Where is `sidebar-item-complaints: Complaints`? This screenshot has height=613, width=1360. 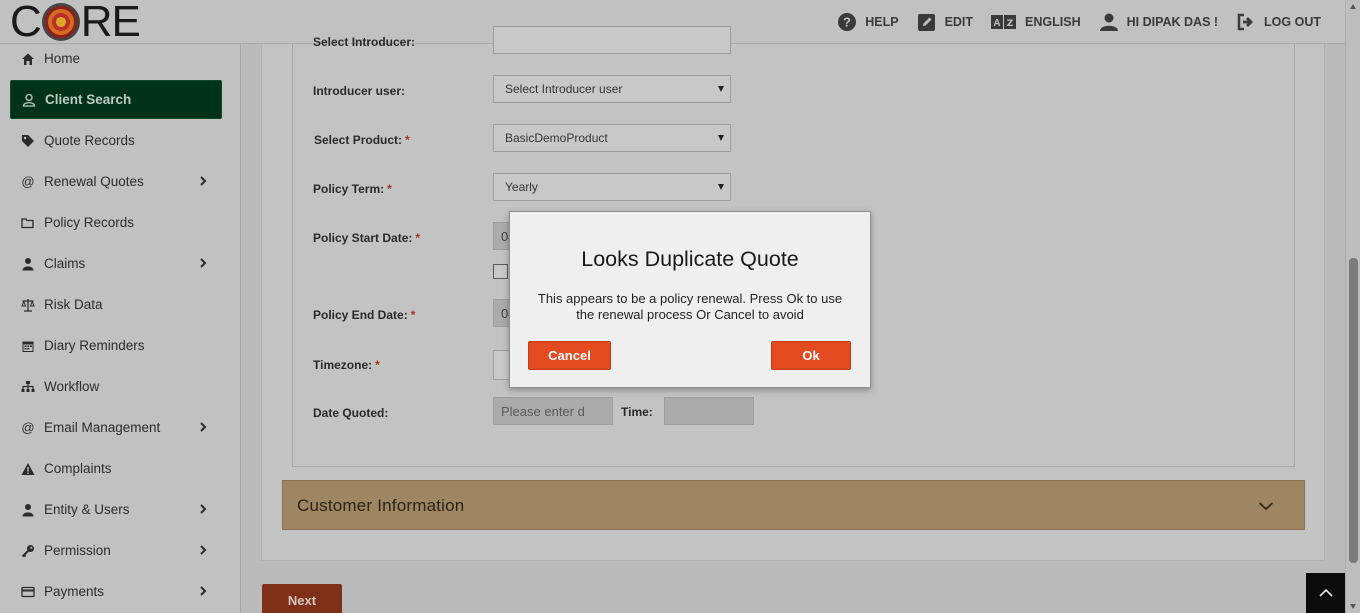 sidebar-item-complaints: Complaints is located at coordinates (116, 468).